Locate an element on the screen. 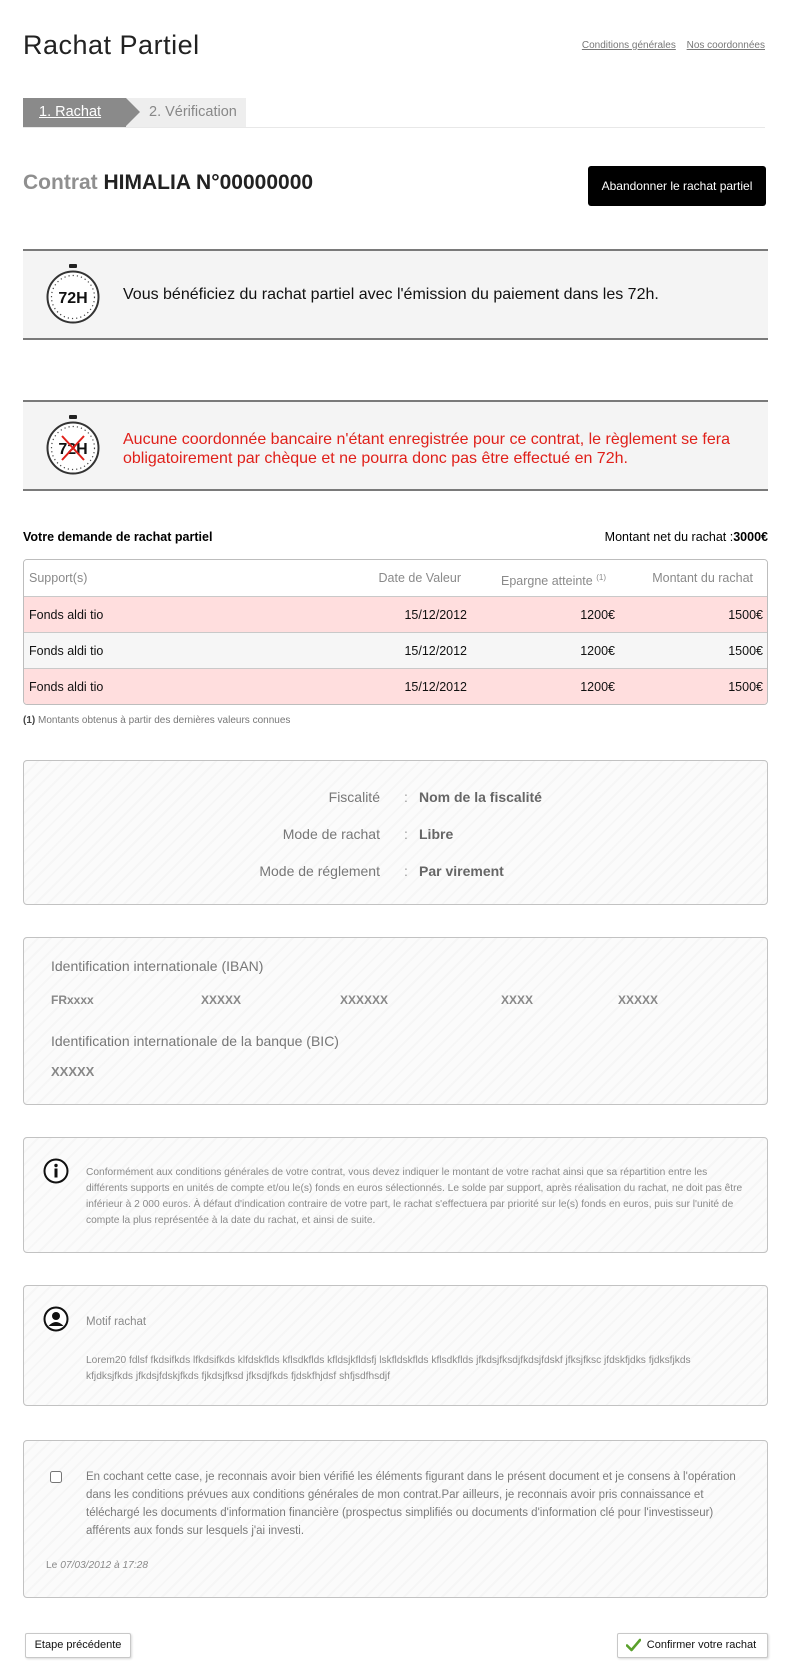  bic-value: XXXXX is located at coordinates (73, 1071).